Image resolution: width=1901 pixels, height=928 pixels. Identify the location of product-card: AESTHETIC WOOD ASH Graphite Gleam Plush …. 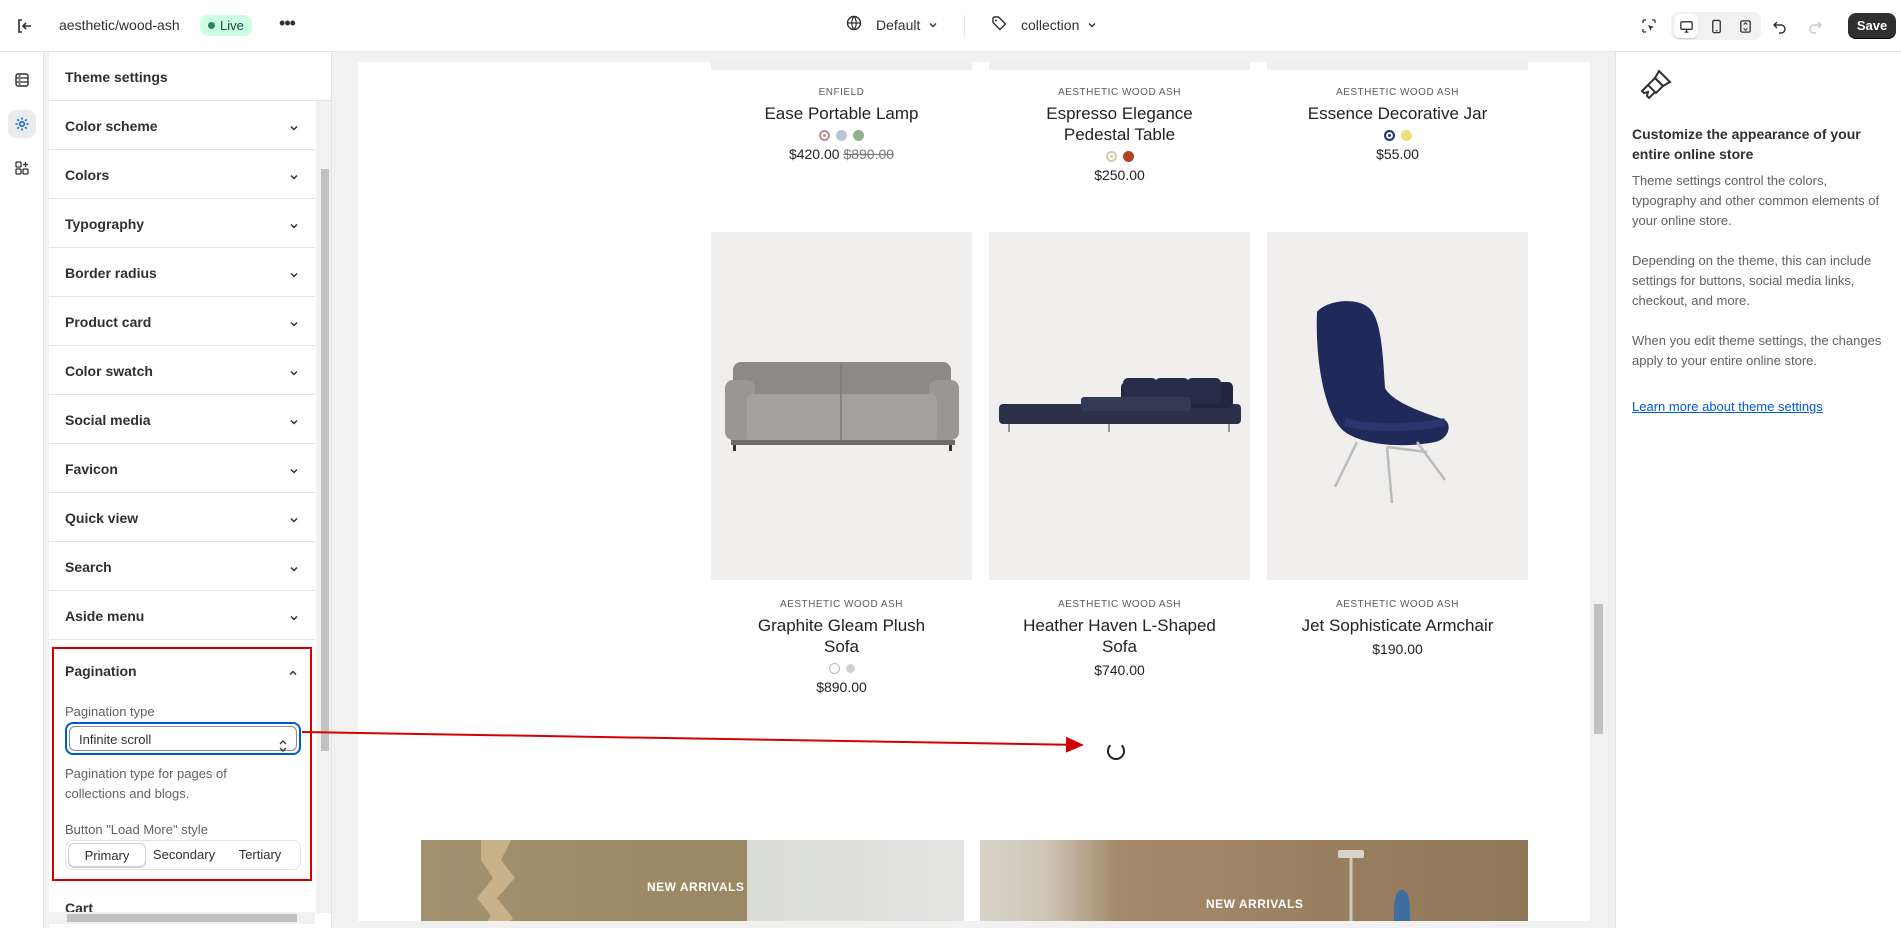
(841, 647).